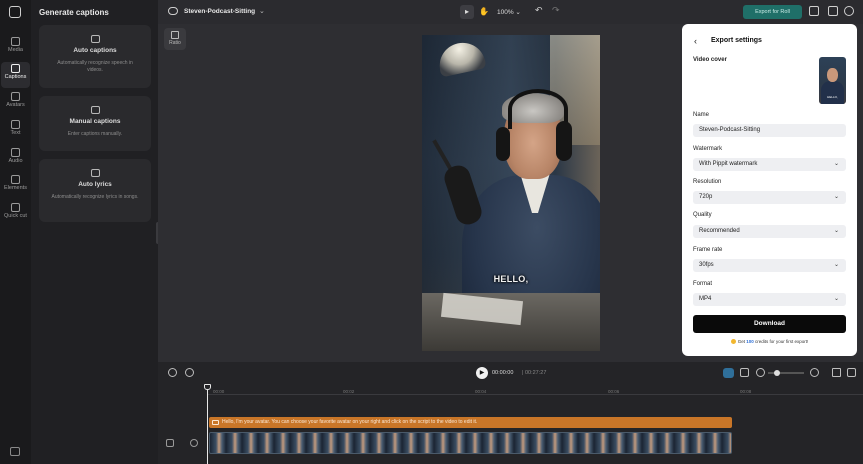 This screenshot has height=464, width=863. I want to click on quality-select: Recommended ⌄, so click(769, 231).